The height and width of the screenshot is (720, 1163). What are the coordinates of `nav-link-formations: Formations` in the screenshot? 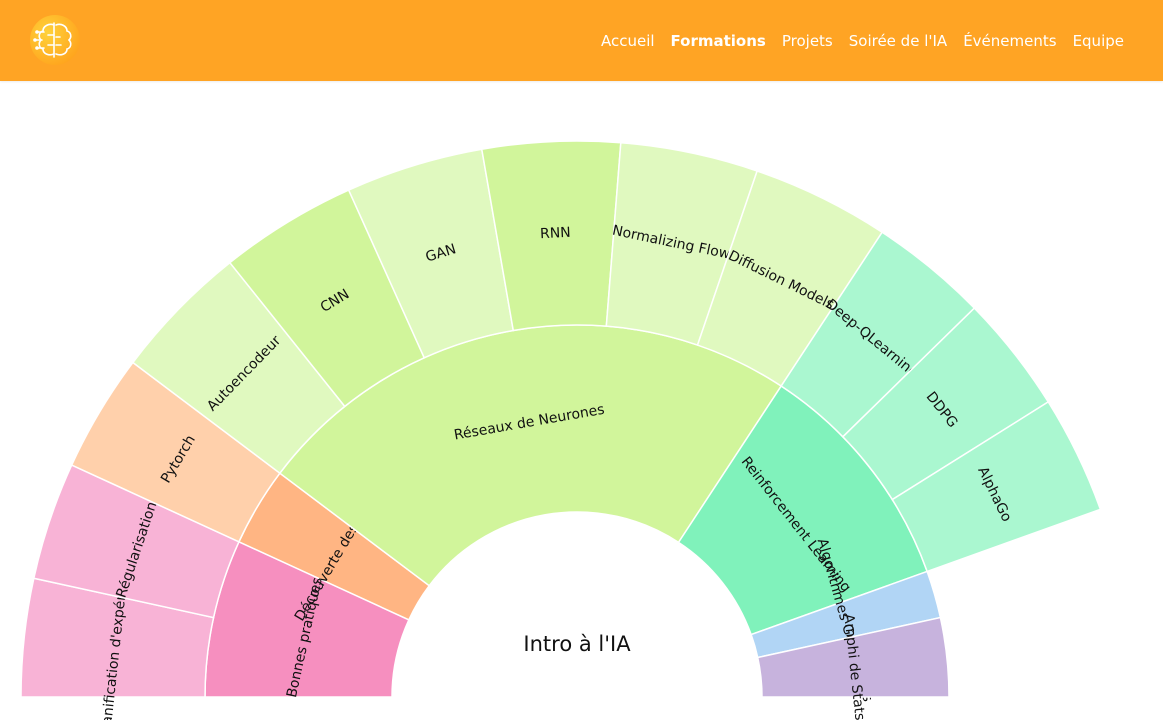 It's located at (718, 41).